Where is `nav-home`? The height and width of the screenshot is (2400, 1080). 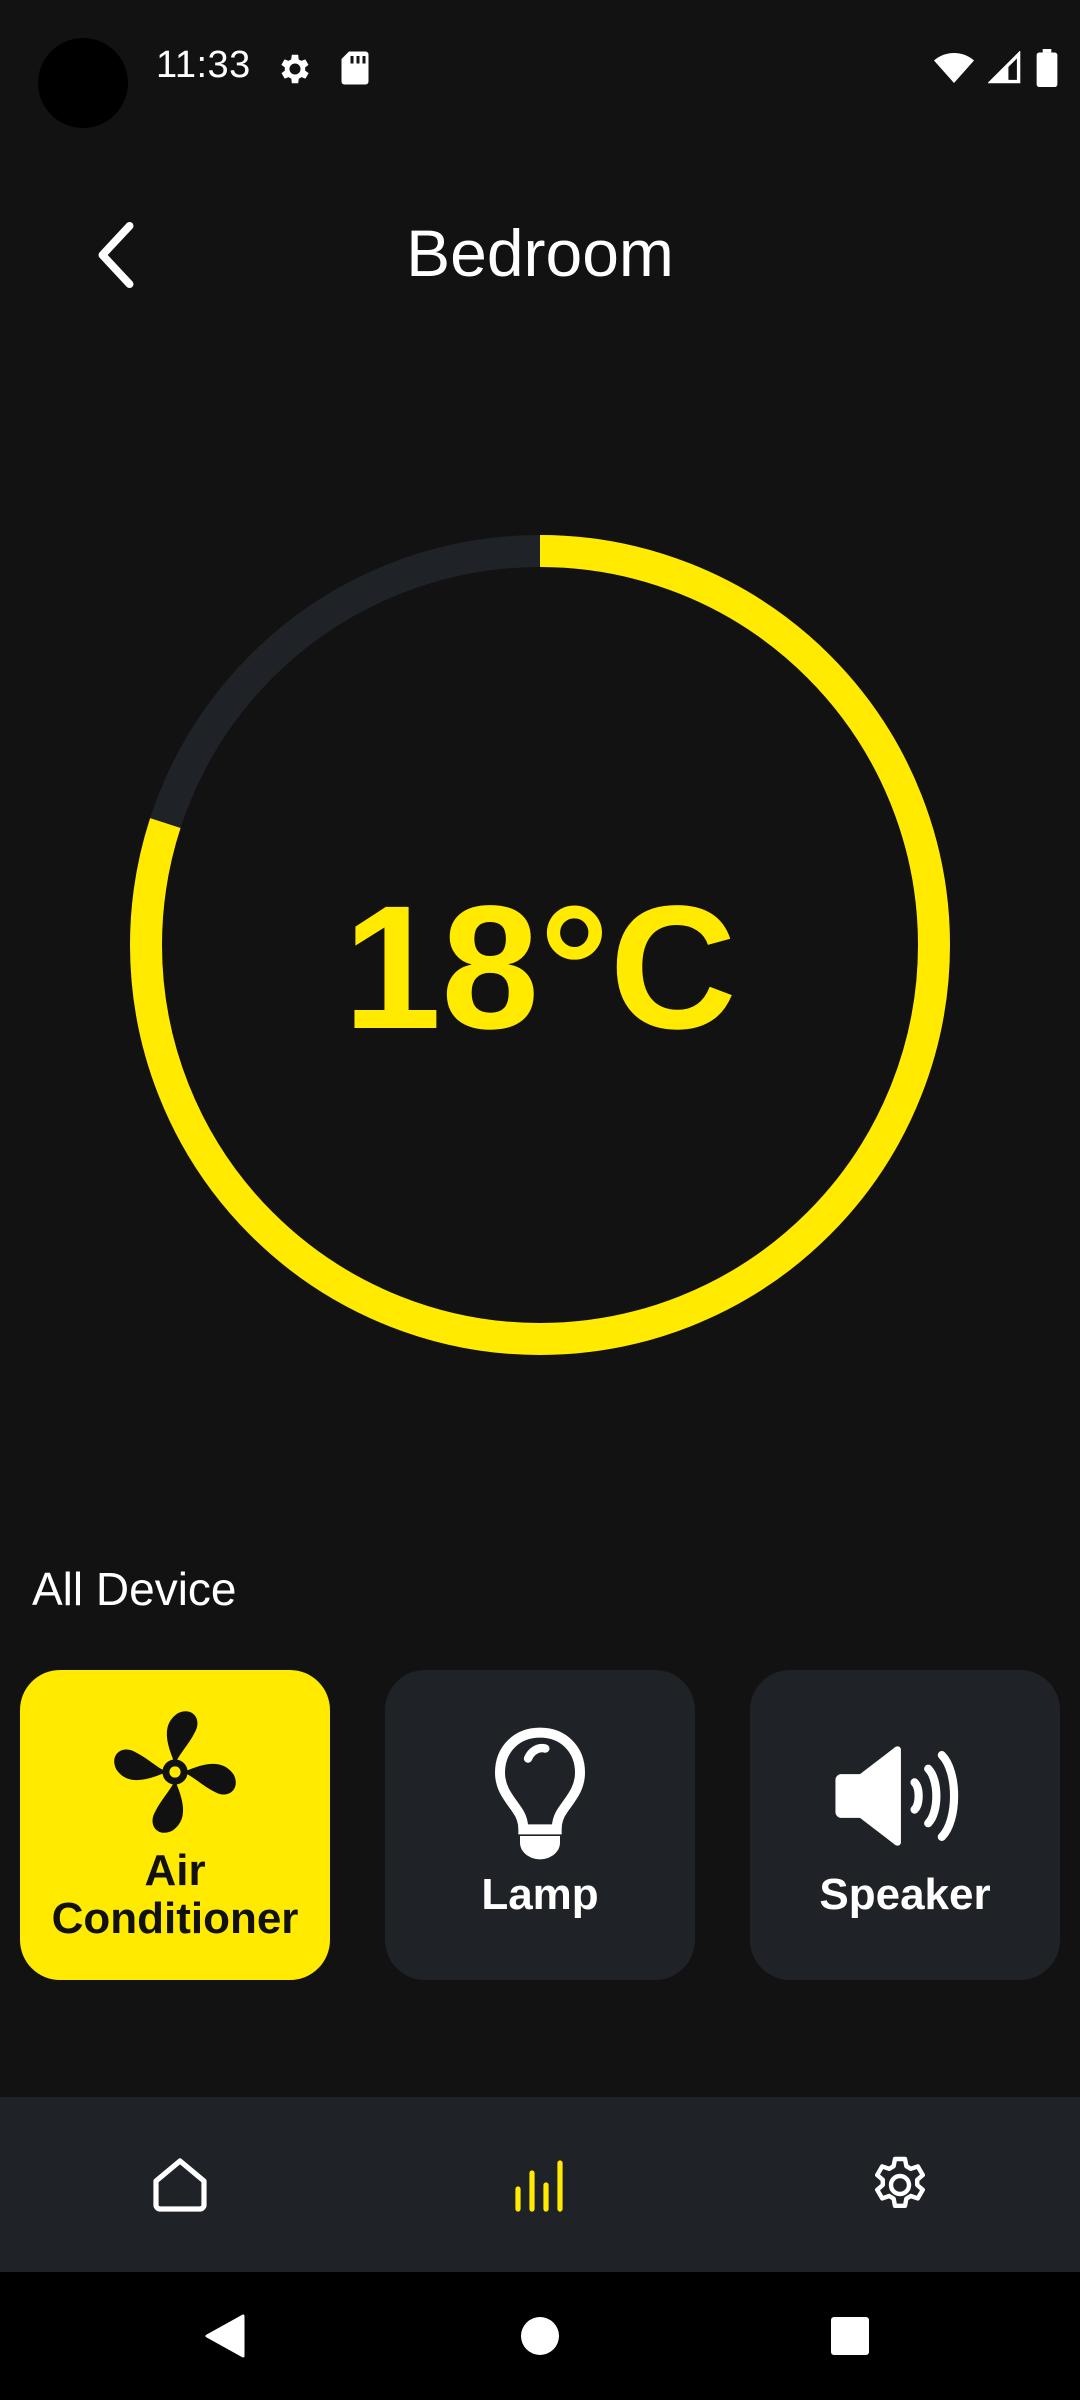 nav-home is located at coordinates (180, 2185).